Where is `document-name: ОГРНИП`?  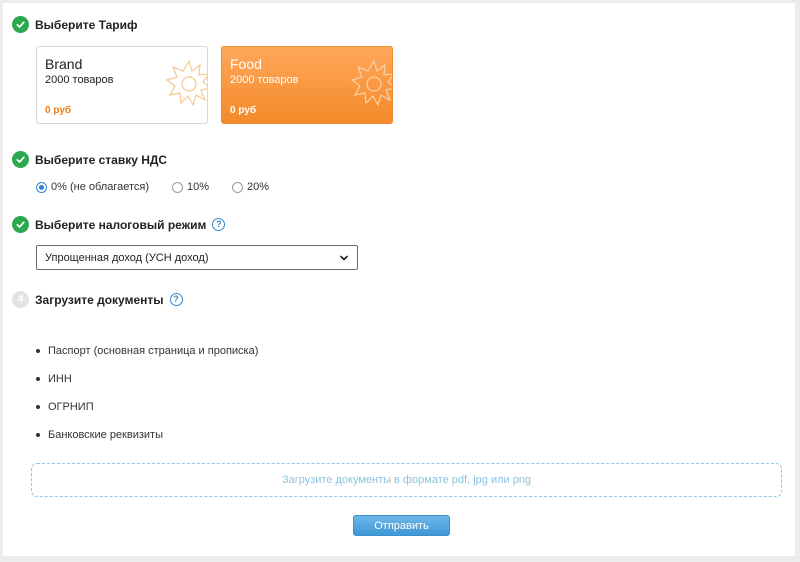 document-name: ОГРНИП is located at coordinates (71, 407).